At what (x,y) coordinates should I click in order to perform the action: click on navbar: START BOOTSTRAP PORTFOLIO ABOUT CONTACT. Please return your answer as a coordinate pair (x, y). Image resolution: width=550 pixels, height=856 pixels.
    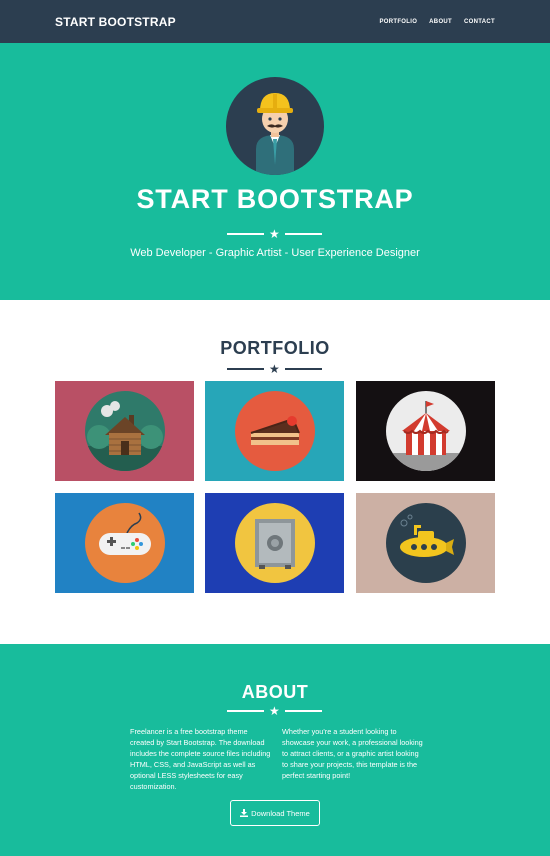
    Looking at the image, I should click on (275, 21).